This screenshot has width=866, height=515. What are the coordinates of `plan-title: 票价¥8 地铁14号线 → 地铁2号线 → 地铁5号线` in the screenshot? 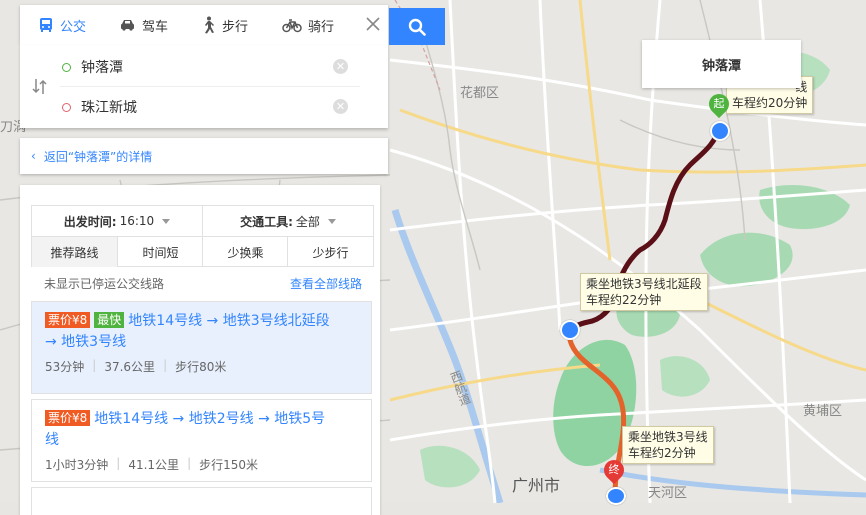 It's located at (190, 430).